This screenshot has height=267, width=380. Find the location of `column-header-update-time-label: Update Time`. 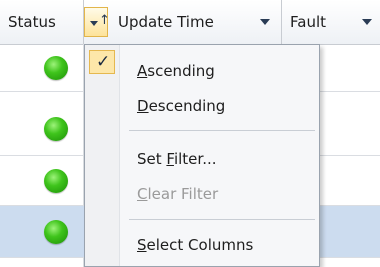

column-header-update-time-label: Update Time is located at coordinates (166, 22).